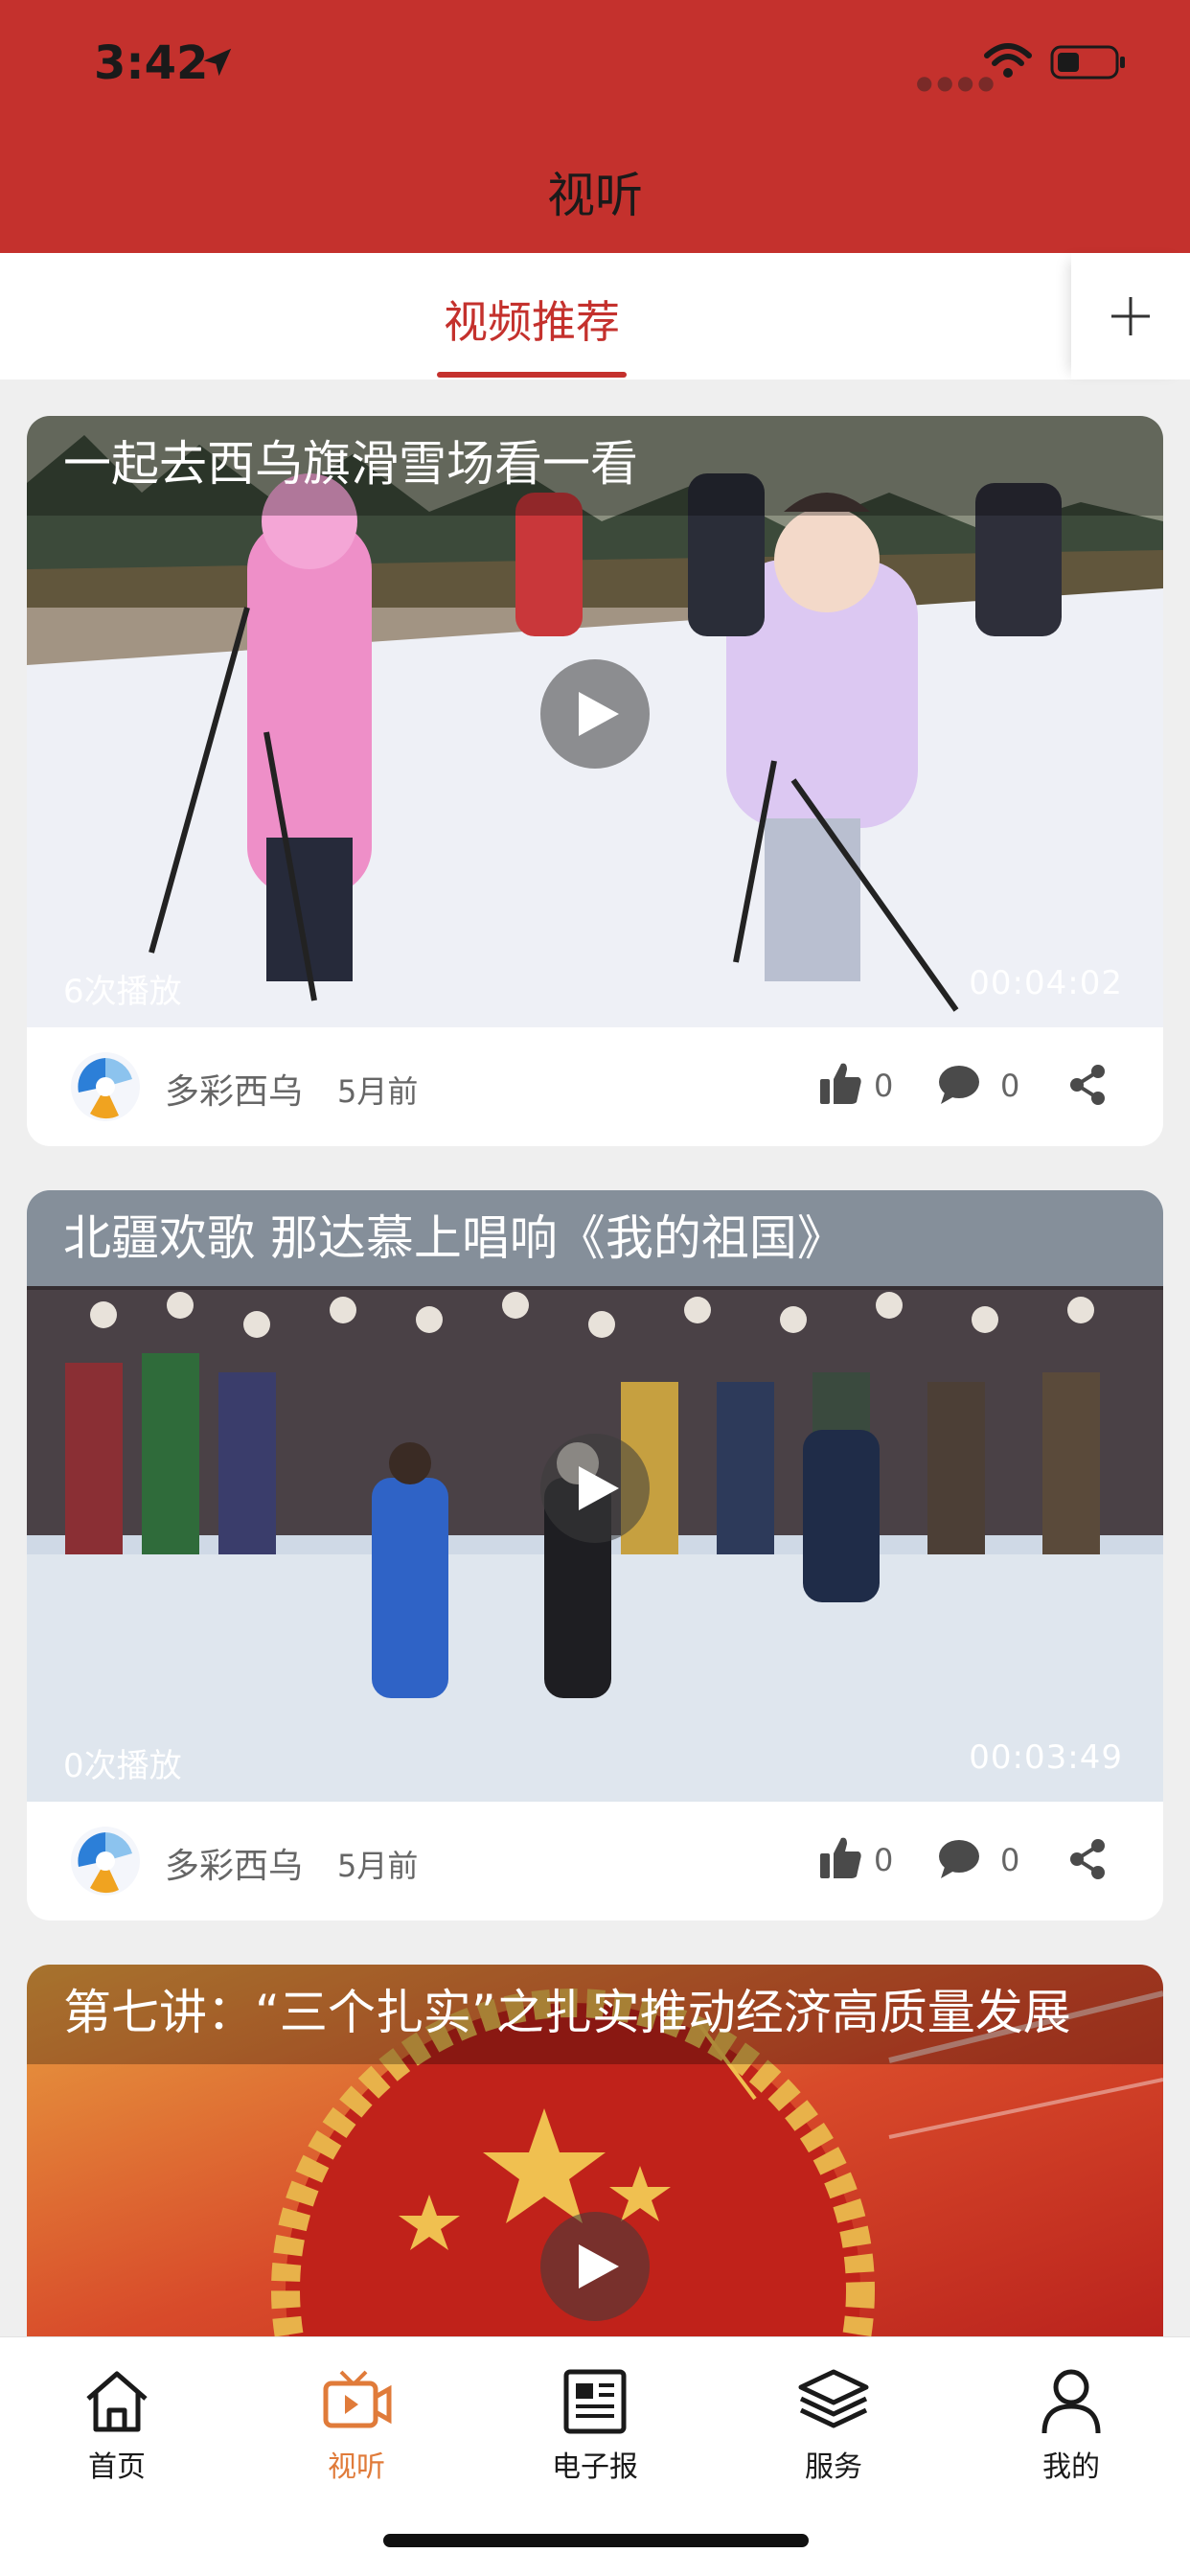 The image size is (1190, 2576). Describe the element at coordinates (595, 2467) in the screenshot. I see `nav-label: 电子报` at that location.